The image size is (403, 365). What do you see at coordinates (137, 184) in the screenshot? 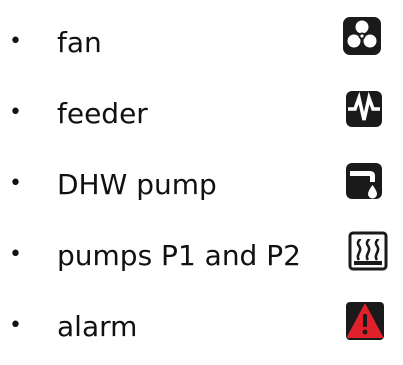
I see `list-item-label: DHW pump` at bounding box center [137, 184].